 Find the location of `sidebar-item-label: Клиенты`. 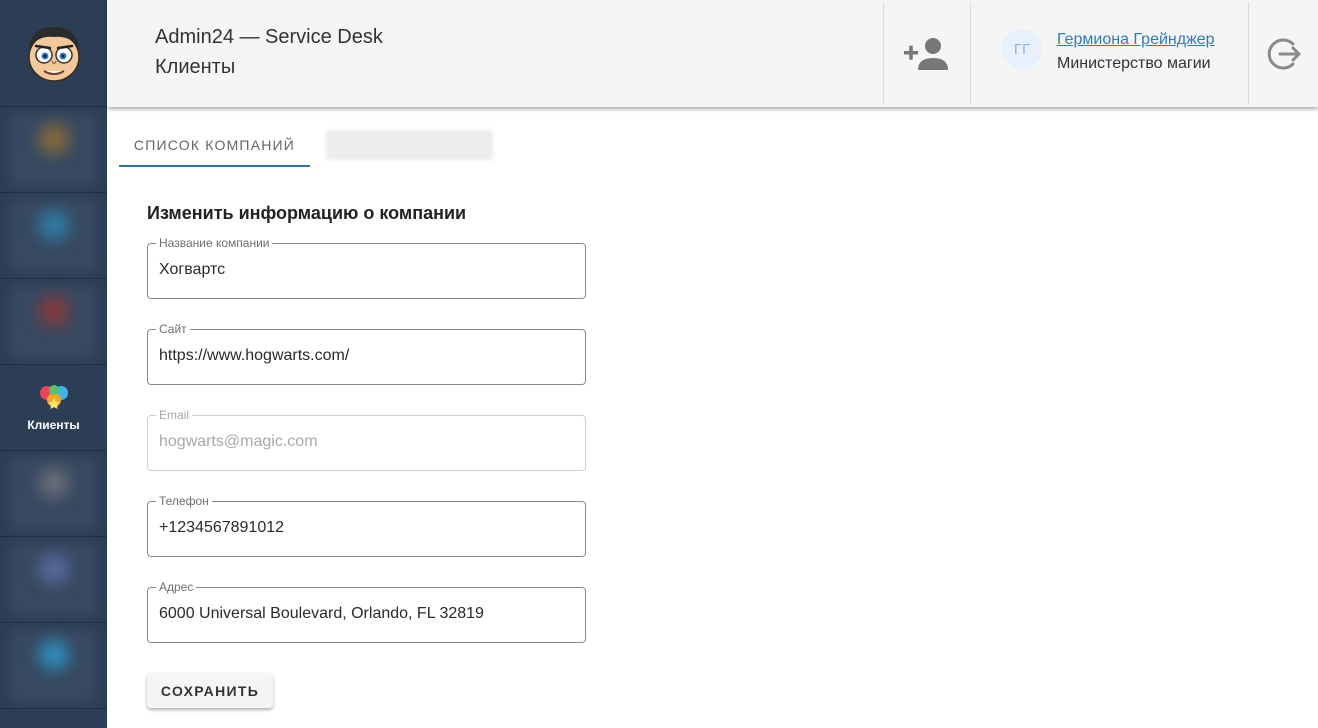

sidebar-item-label: Клиенты is located at coordinates (53, 424).